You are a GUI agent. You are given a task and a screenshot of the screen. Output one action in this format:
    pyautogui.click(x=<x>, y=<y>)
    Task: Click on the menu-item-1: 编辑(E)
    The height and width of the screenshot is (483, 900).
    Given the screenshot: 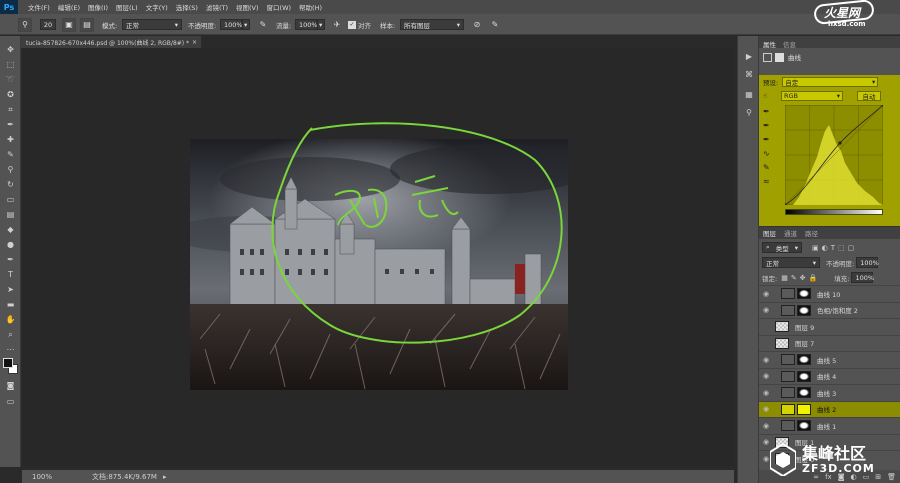 What is the action you would take?
    pyautogui.click(x=69, y=7)
    